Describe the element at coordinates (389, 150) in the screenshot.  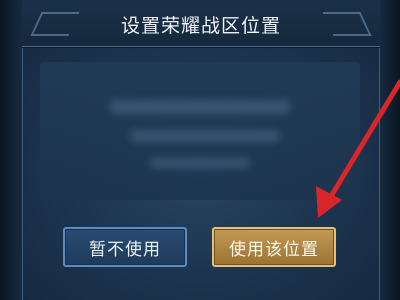
I see `frame-right-edge` at that location.